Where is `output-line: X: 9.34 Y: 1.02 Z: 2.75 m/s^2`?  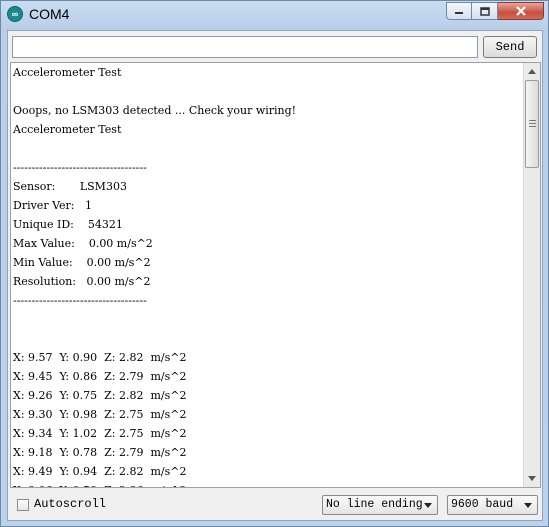
output-line: X: 9.34 Y: 1.02 Z: 2.75 m/s^2 is located at coordinates (100, 433).